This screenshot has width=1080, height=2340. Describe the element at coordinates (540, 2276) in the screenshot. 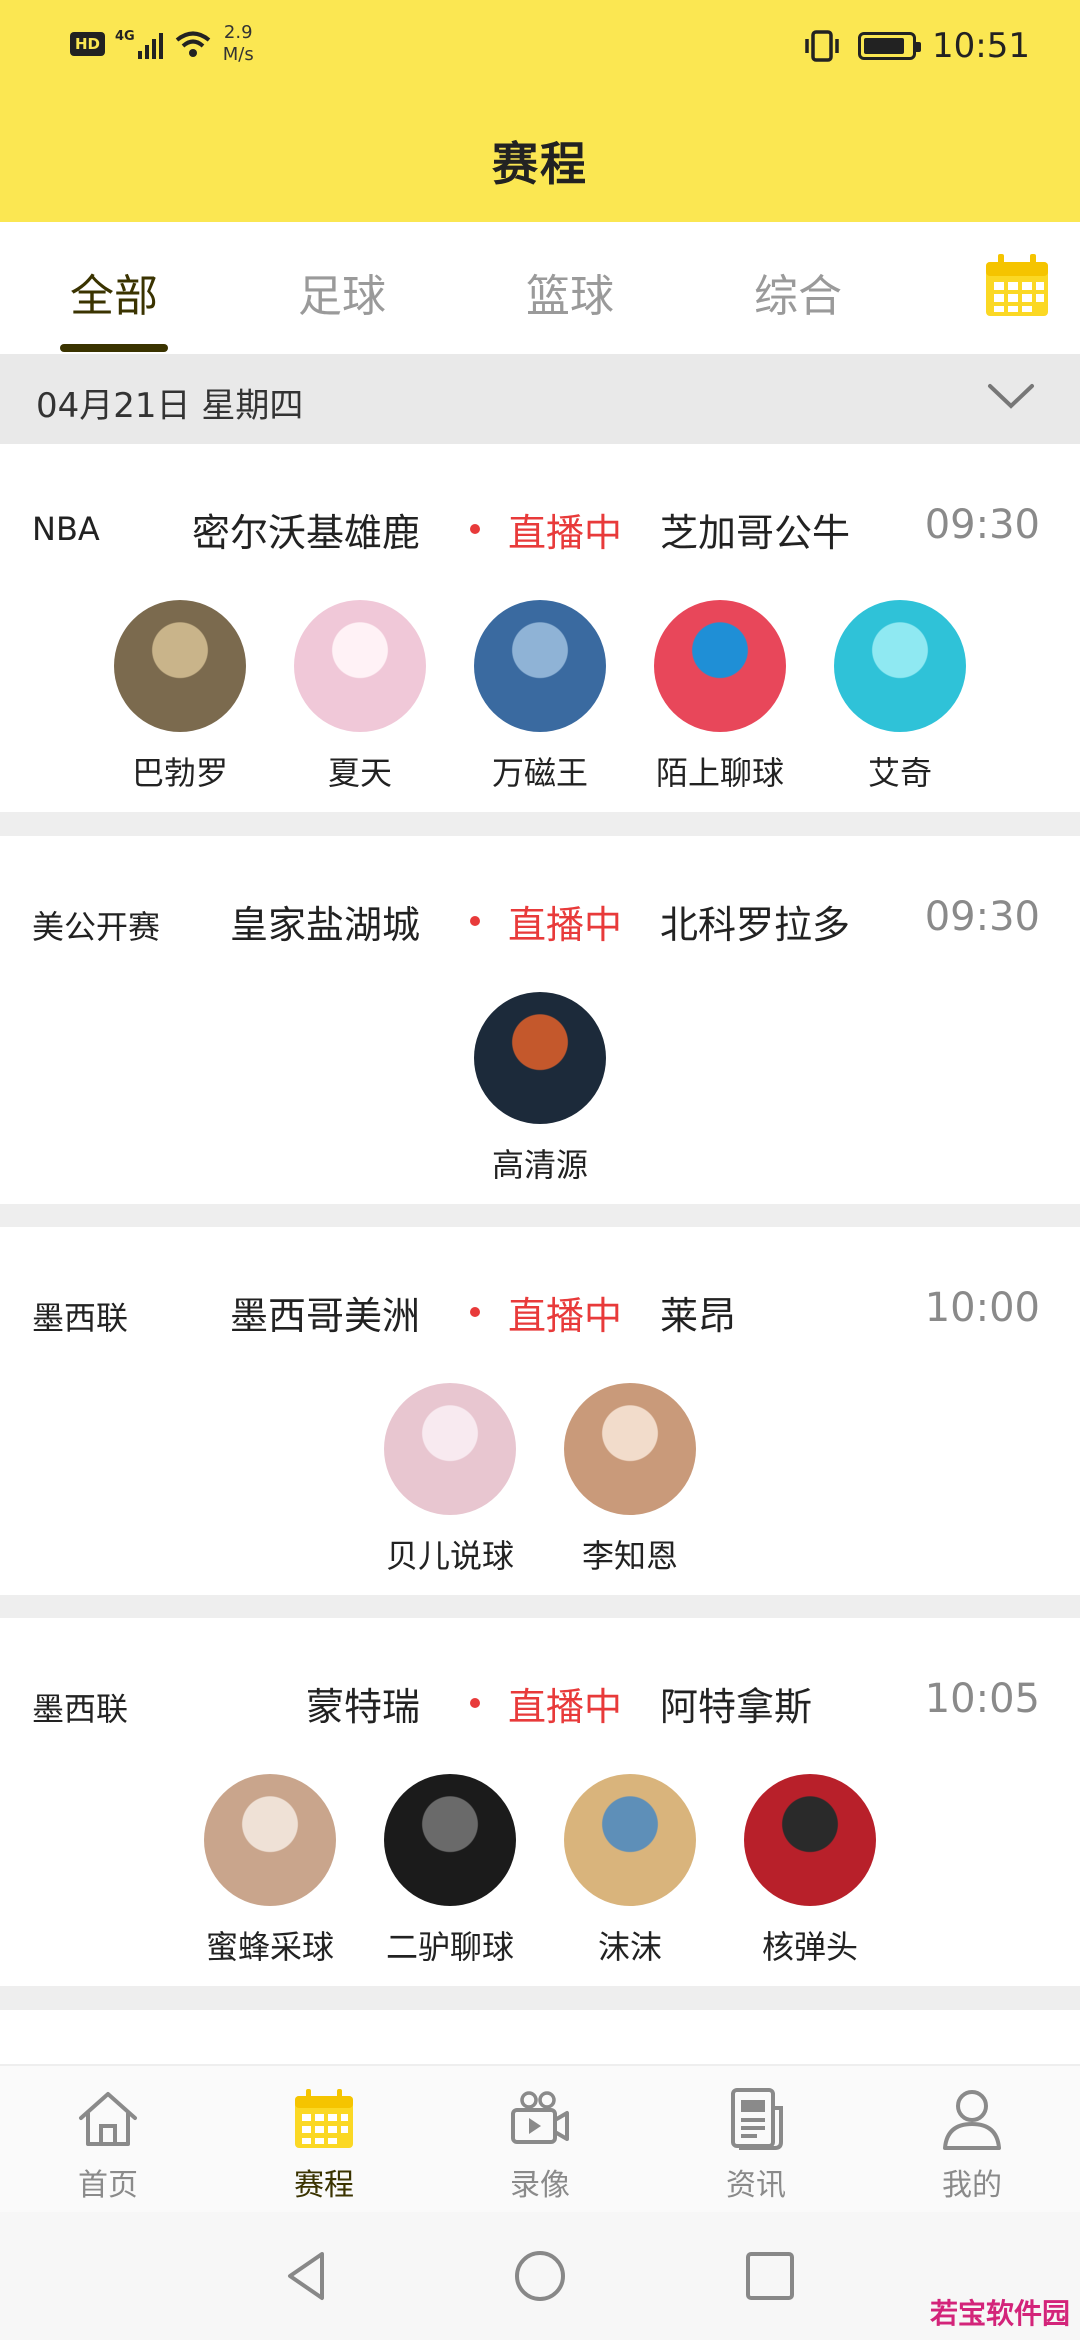

I see `home-button-icon` at that location.